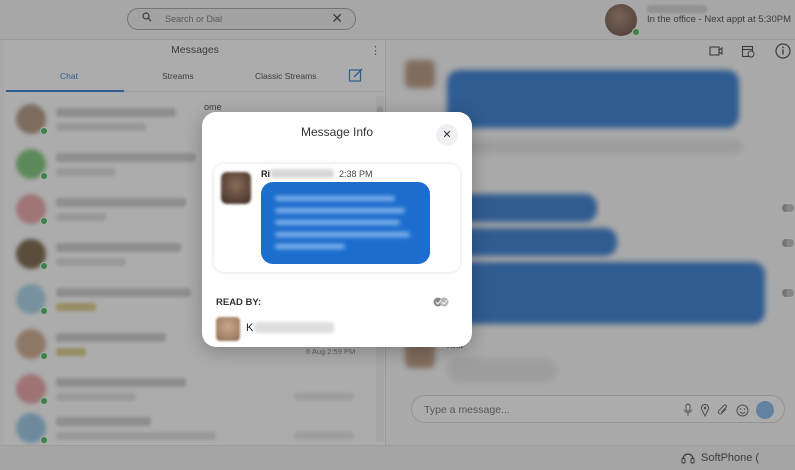 The image size is (795, 470). What do you see at coordinates (228, 329) in the screenshot?
I see `reader-avatar` at bounding box center [228, 329].